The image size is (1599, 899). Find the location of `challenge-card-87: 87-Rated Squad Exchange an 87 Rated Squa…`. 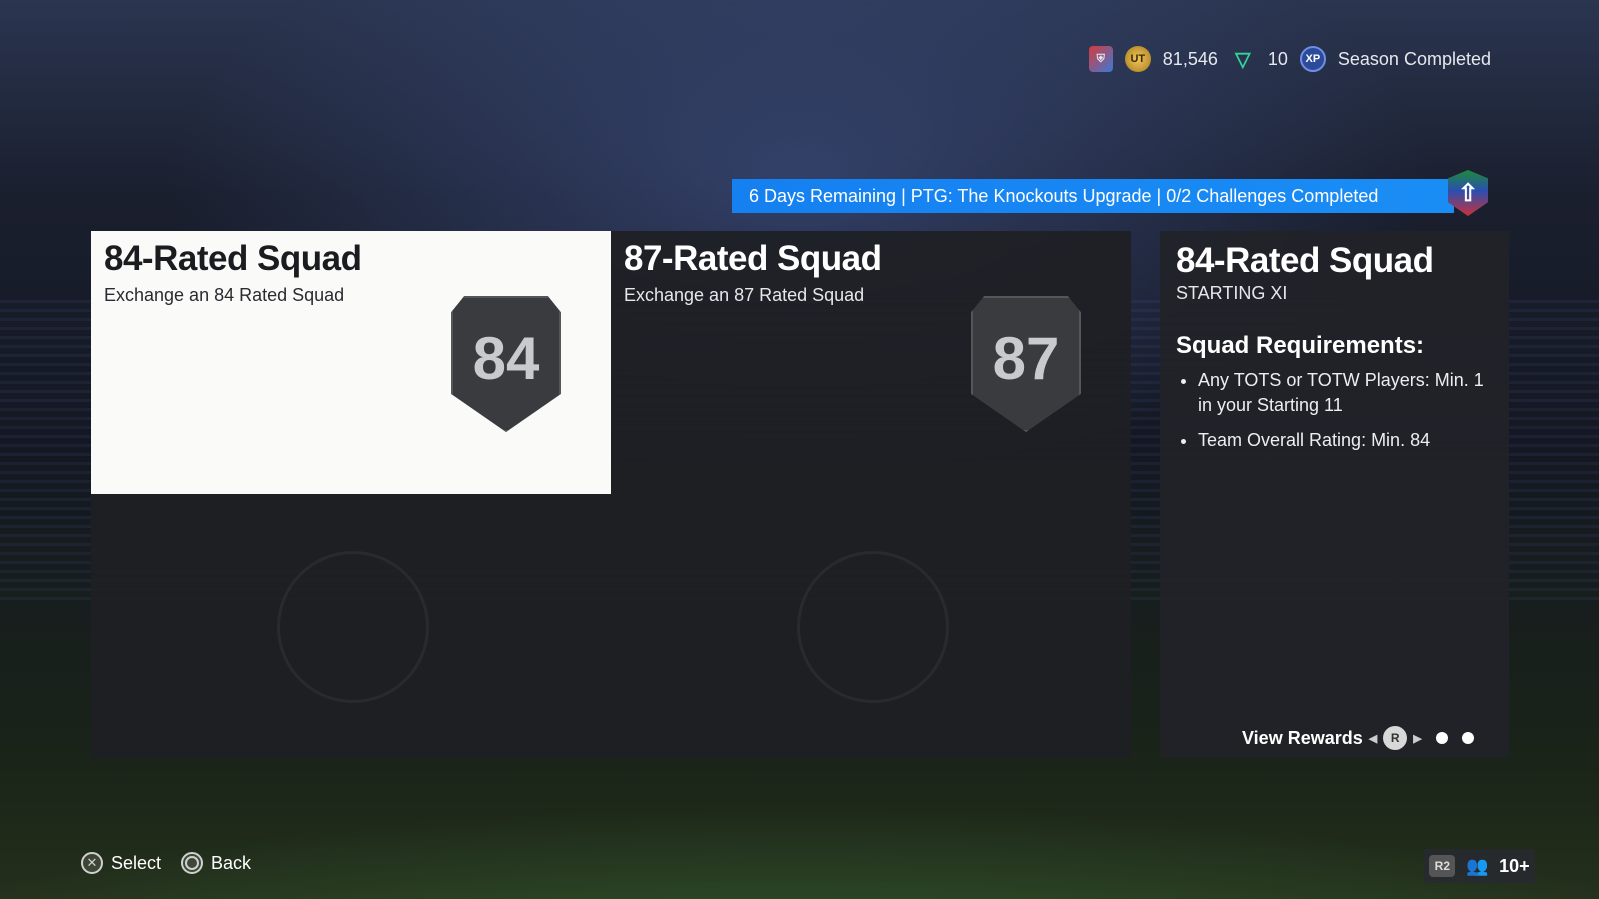

challenge-card-87: 87-Rated Squad Exchange an 87 Rated Squa… is located at coordinates (871, 362).